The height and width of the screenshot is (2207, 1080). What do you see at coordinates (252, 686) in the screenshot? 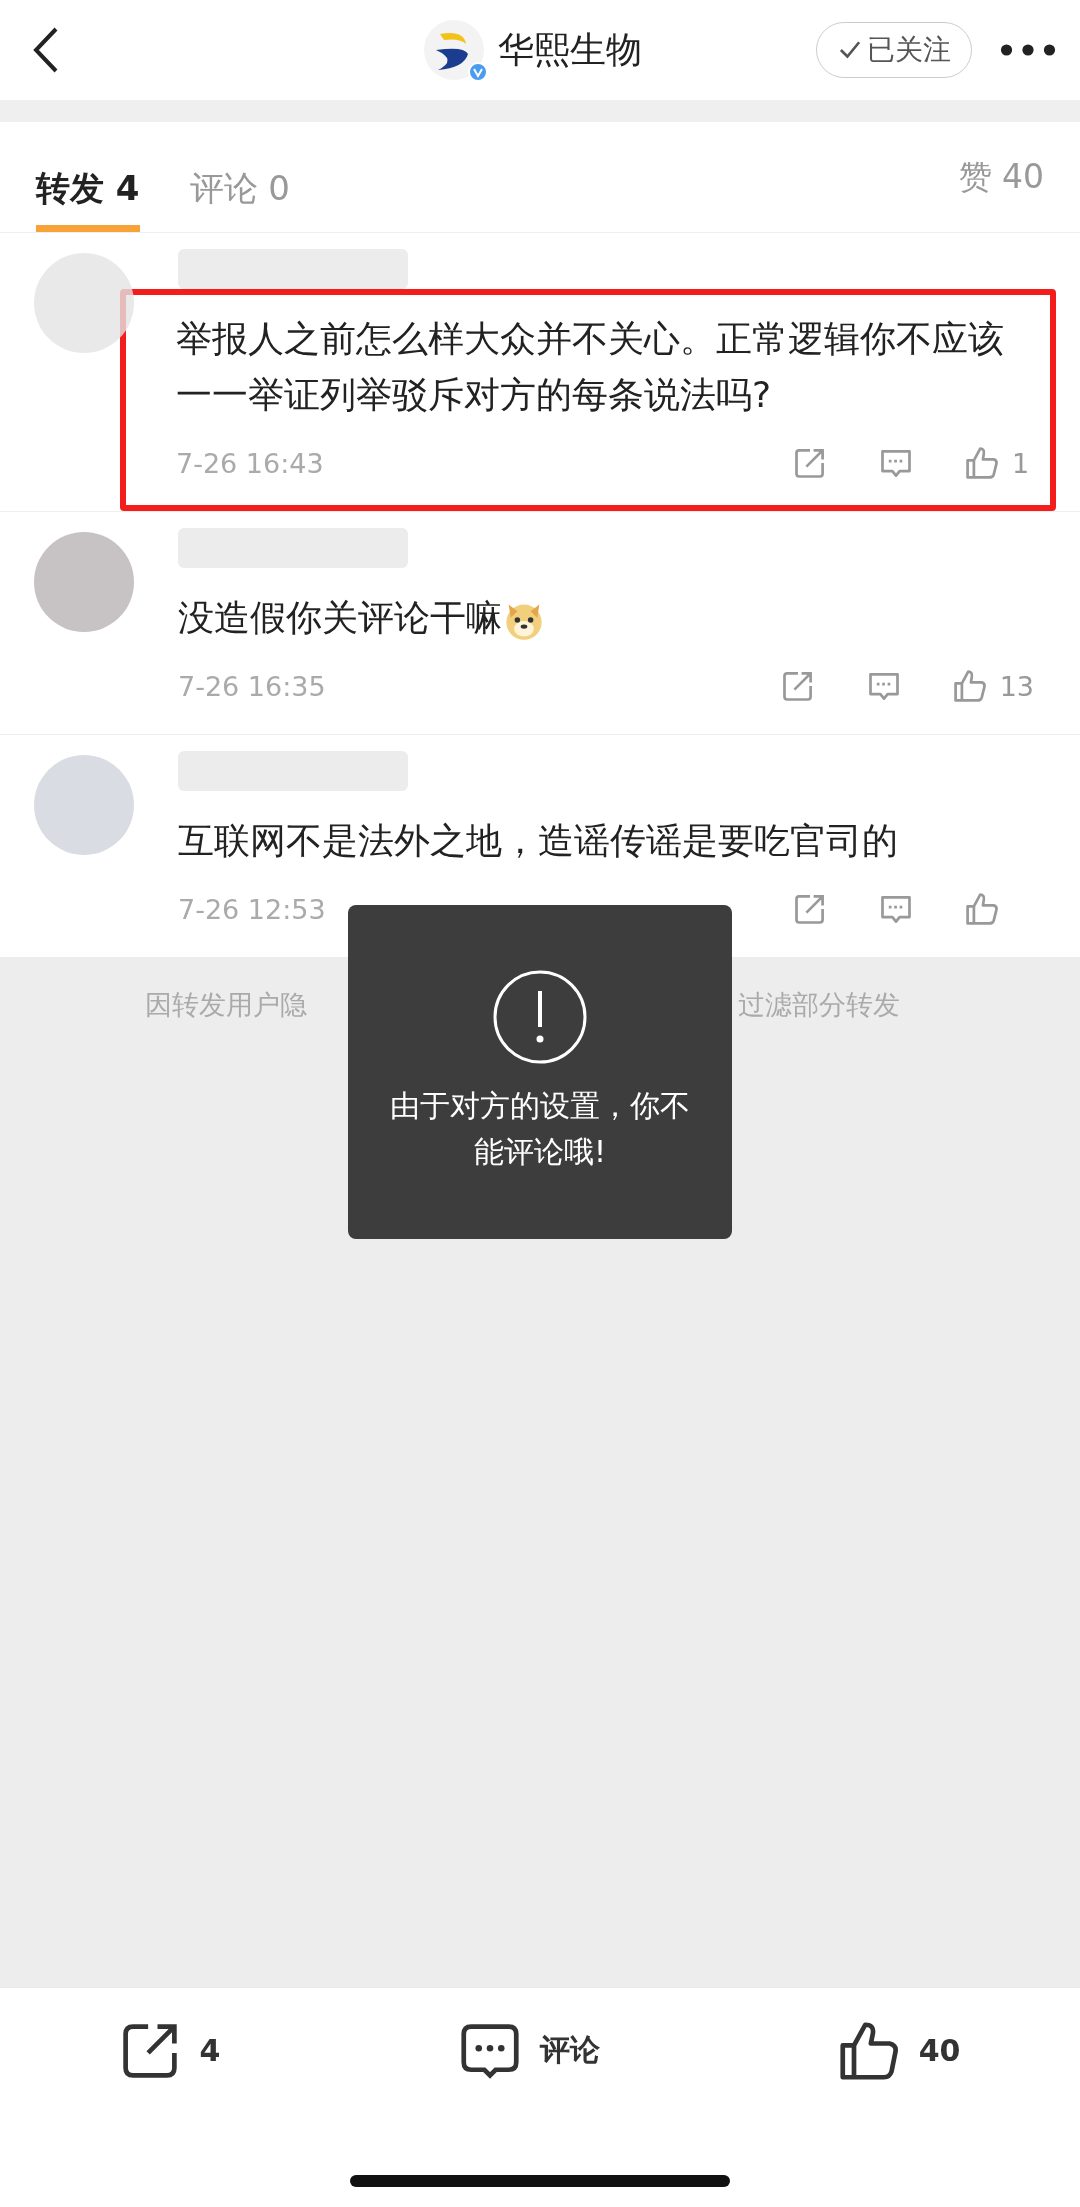
I see `comment-time: 7-26 16:35` at bounding box center [252, 686].